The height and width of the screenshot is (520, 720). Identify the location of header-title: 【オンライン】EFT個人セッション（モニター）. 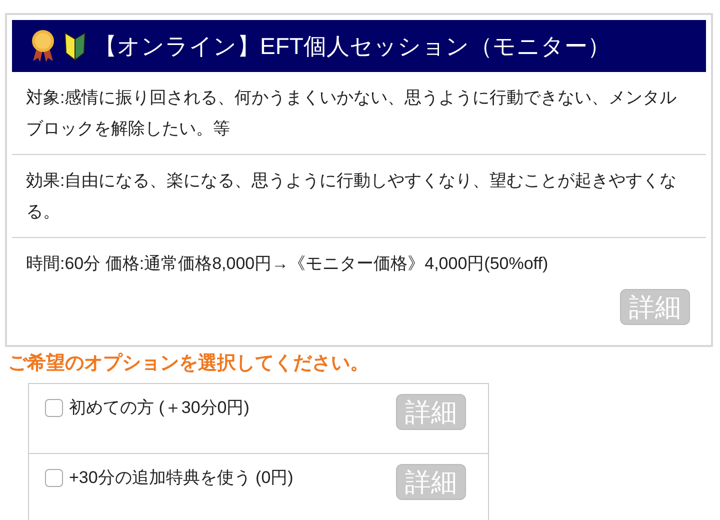
(352, 46).